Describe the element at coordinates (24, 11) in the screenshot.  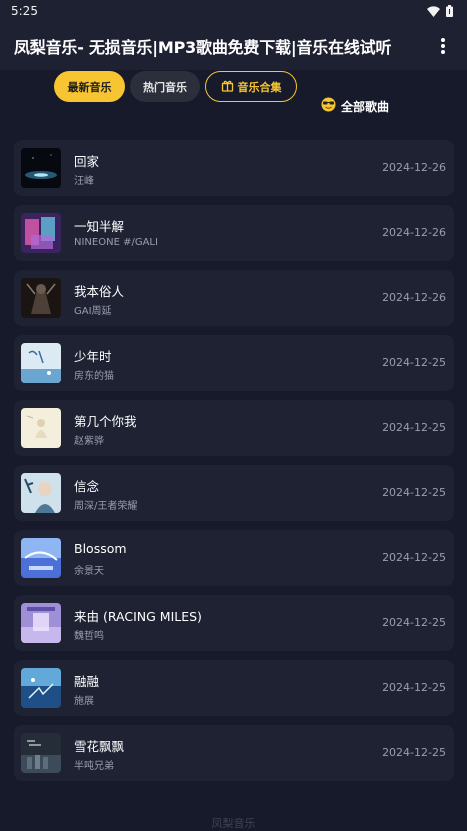
I see `status-time: 5:25` at that location.